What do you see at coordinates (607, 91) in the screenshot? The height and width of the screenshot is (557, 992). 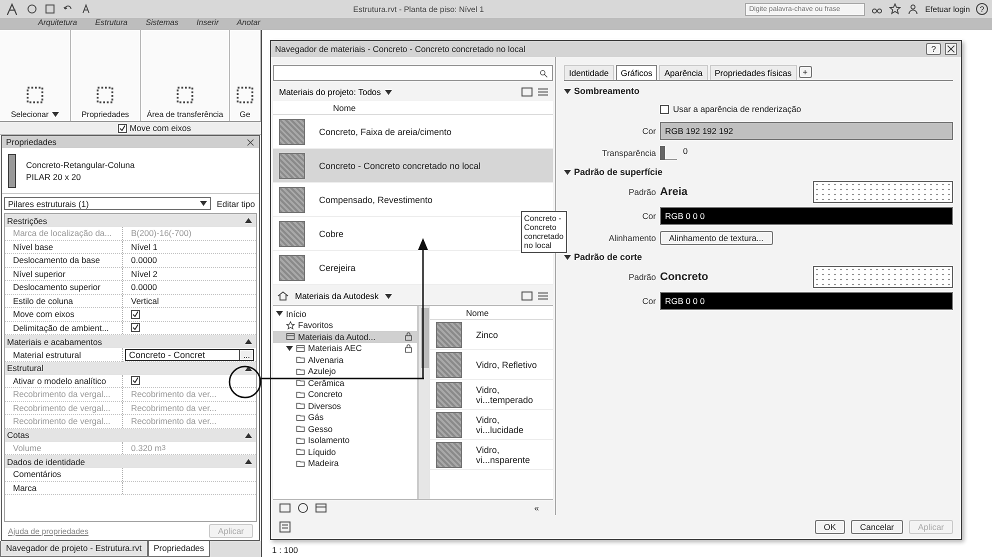 I see `section-title: Sombreamento` at bounding box center [607, 91].